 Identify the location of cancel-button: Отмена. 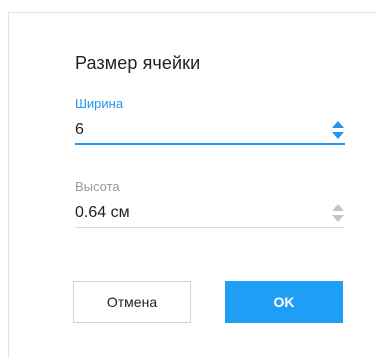
(132, 302).